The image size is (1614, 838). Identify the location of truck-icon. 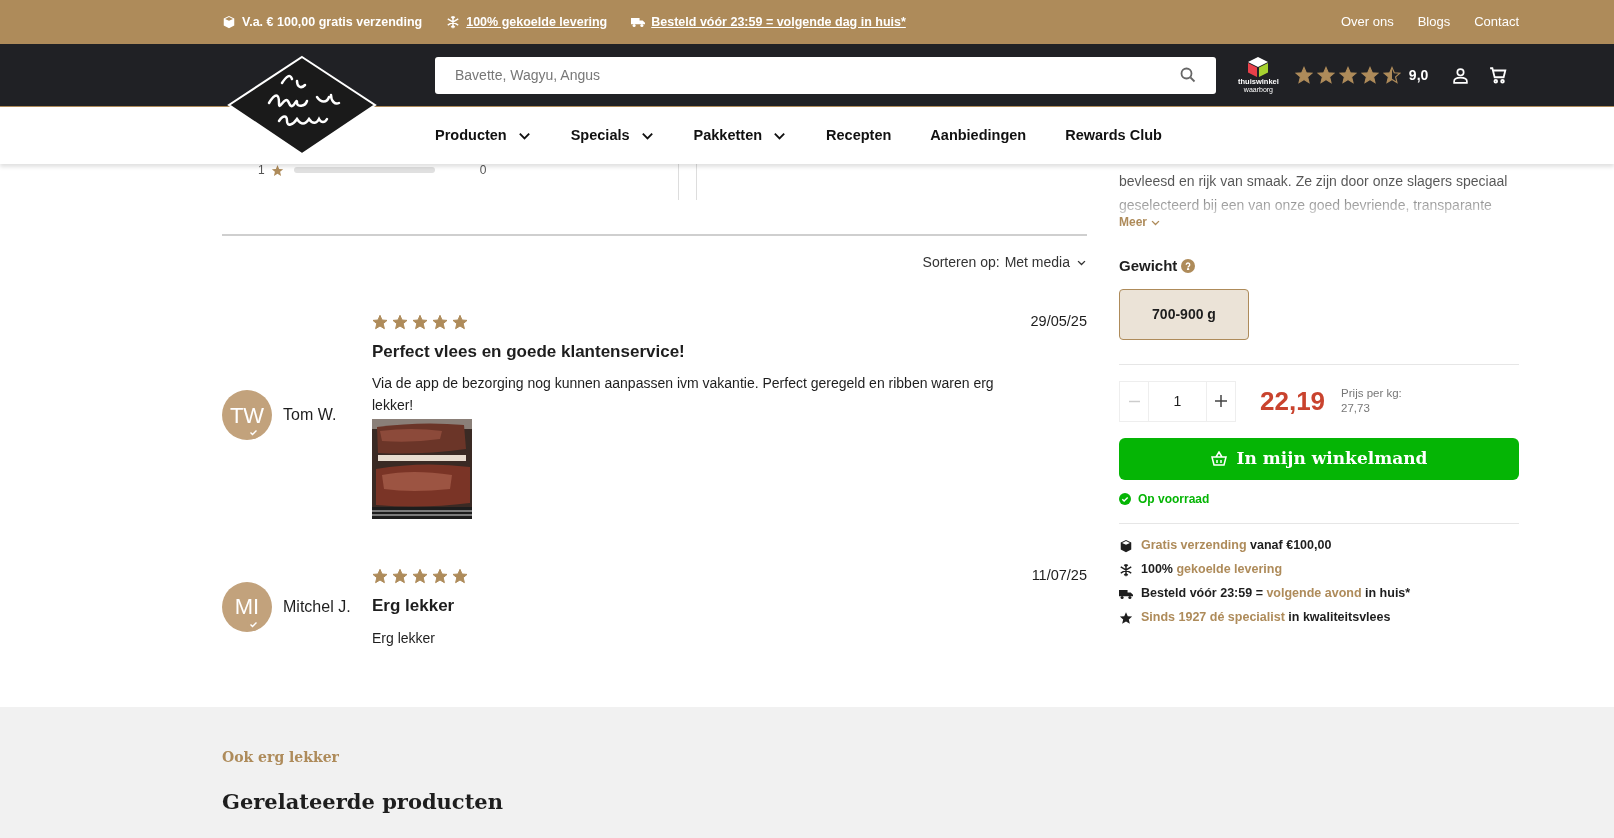
(638, 22).